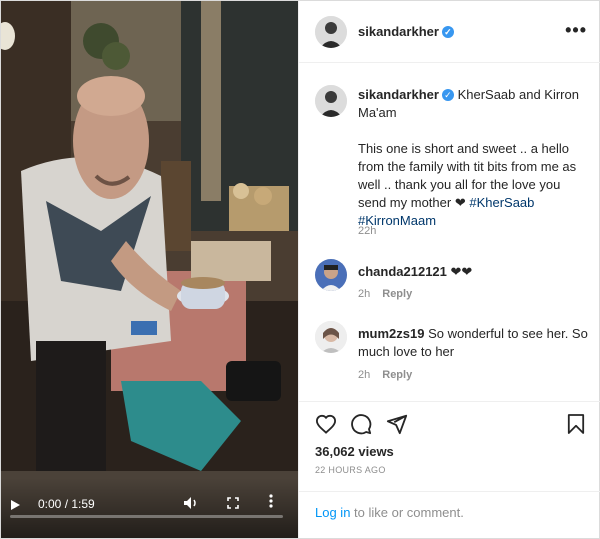 The height and width of the screenshot is (539, 600). What do you see at coordinates (191, 504) in the screenshot?
I see `volume-icon` at bounding box center [191, 504].